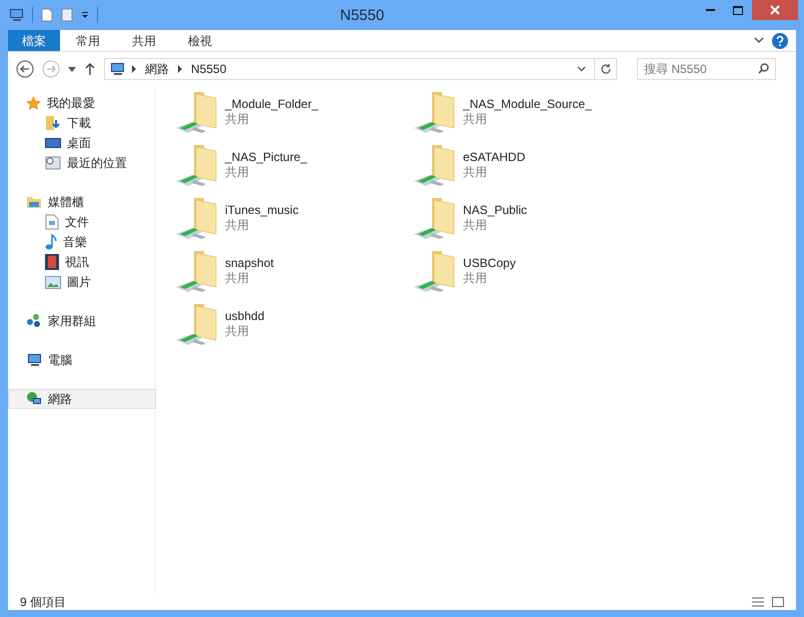 Image resolution: width=804 pixels, height=617 pixels. Describe the element at coordinates (157, 69) in the screenshot. I see `breadcrumb-link: 網路` at that location.